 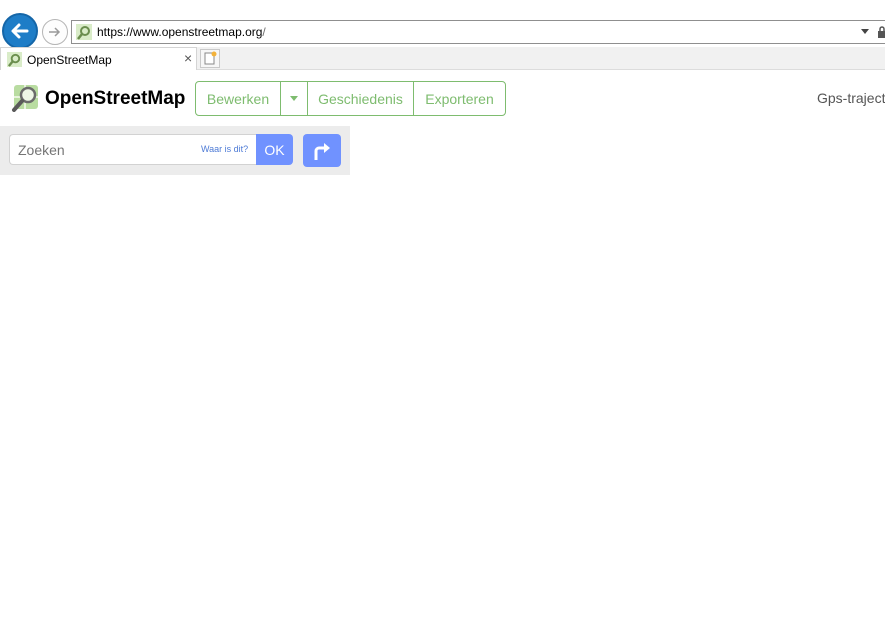 What do you see at coordinates (69, 60) in the screenshot?
I see `tab-title: OpenStreetMap` at bounding box center [69, 60].